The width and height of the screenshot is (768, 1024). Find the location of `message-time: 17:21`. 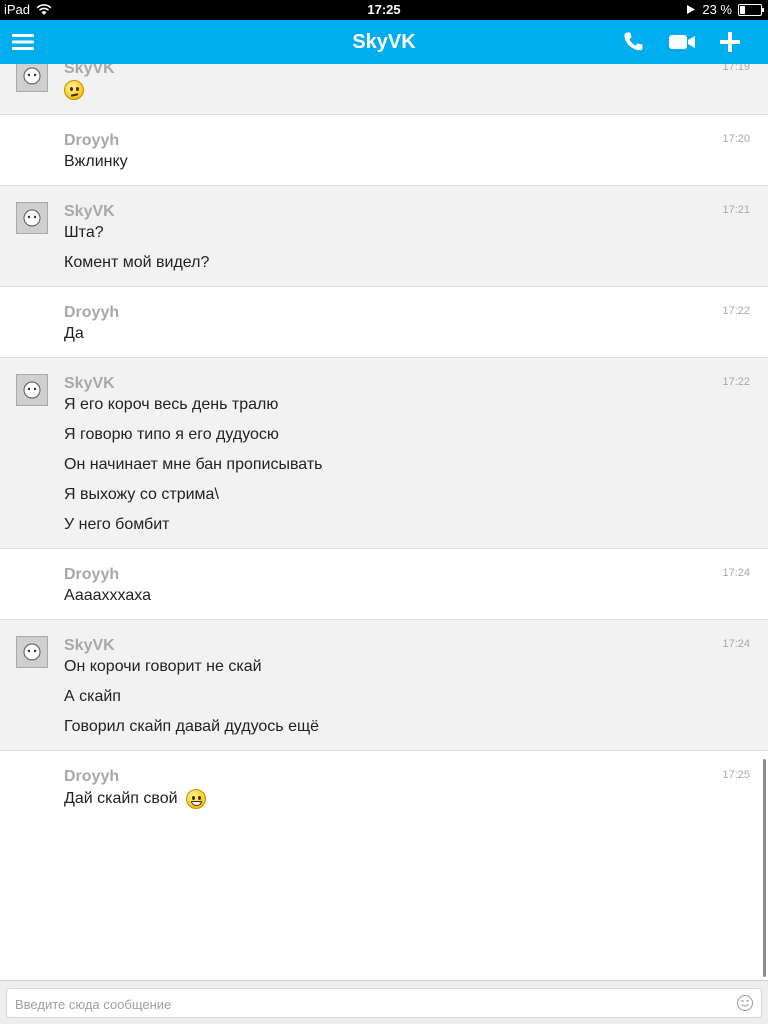

message-time: 17:21 is located at coordinates (736, 210).